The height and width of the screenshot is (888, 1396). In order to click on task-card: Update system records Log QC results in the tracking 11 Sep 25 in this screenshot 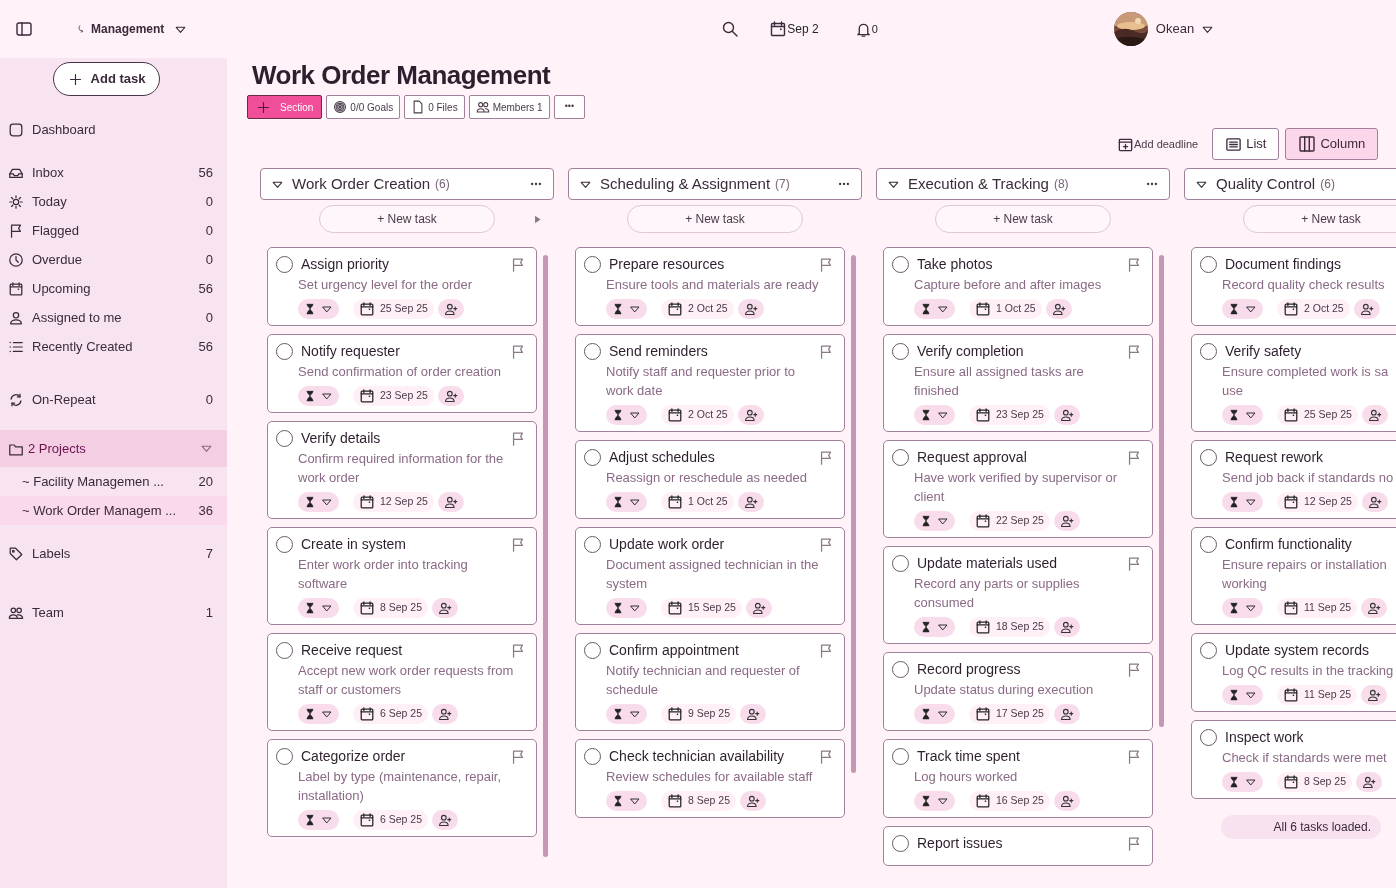, I will do `click(1293, 673)`.